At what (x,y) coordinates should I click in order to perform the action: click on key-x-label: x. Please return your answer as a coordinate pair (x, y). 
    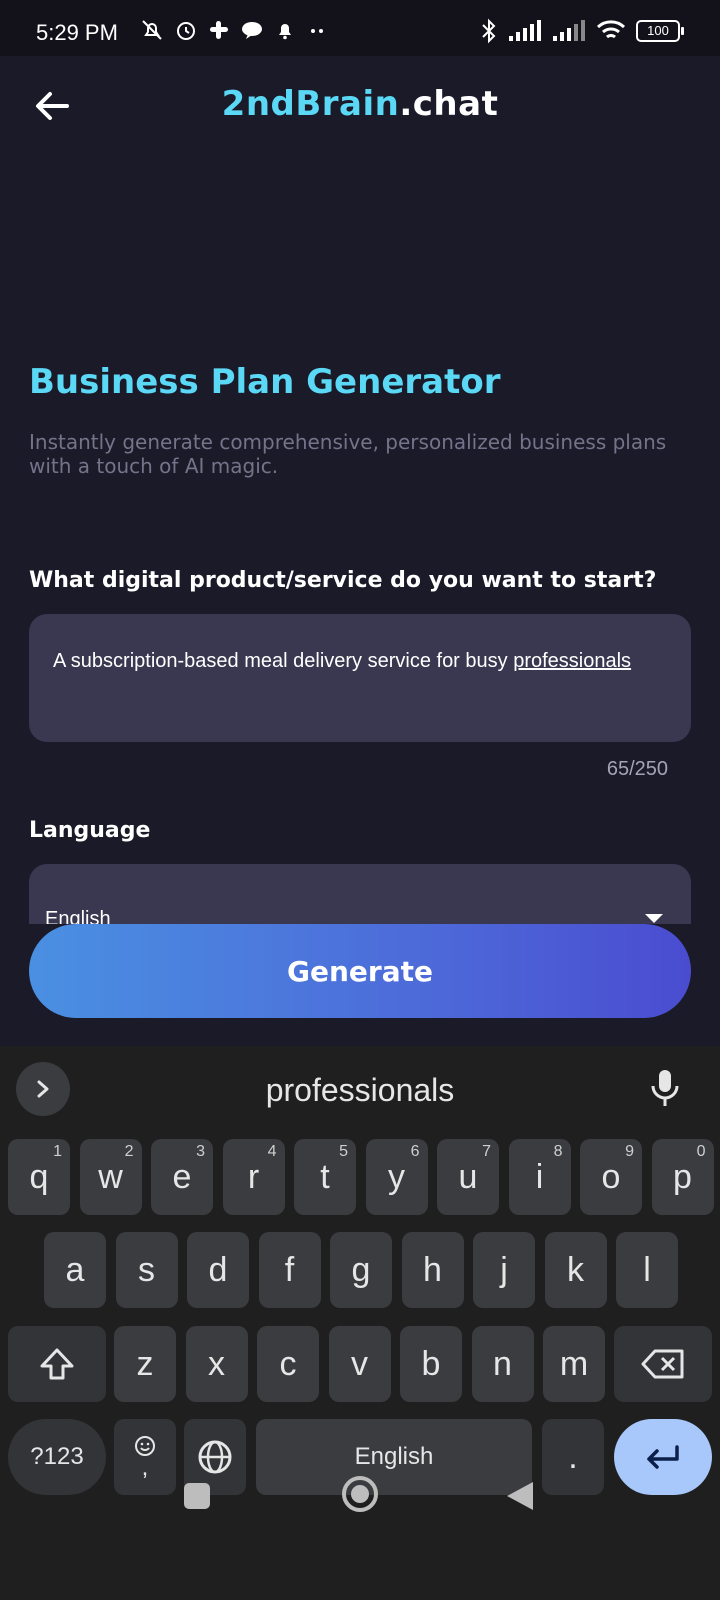
    Looking at the image, I should click on (216, 1363).